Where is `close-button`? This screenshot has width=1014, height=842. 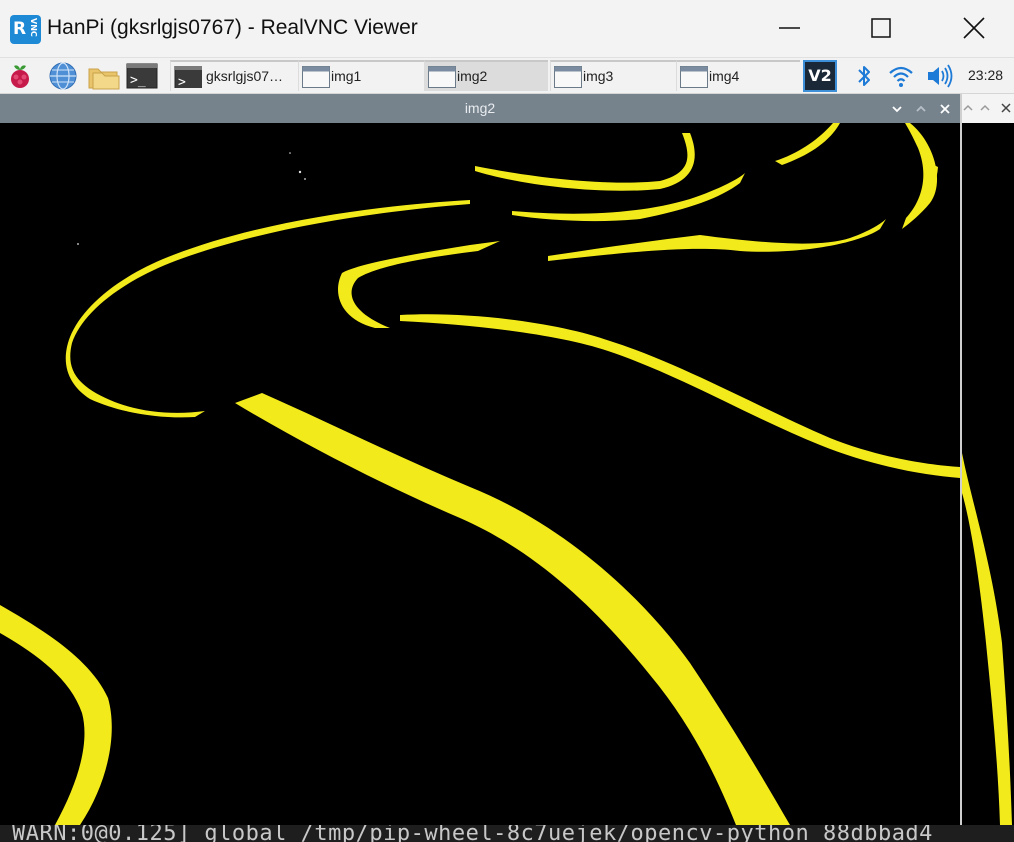
close-button is located at coordinates (974, 29).